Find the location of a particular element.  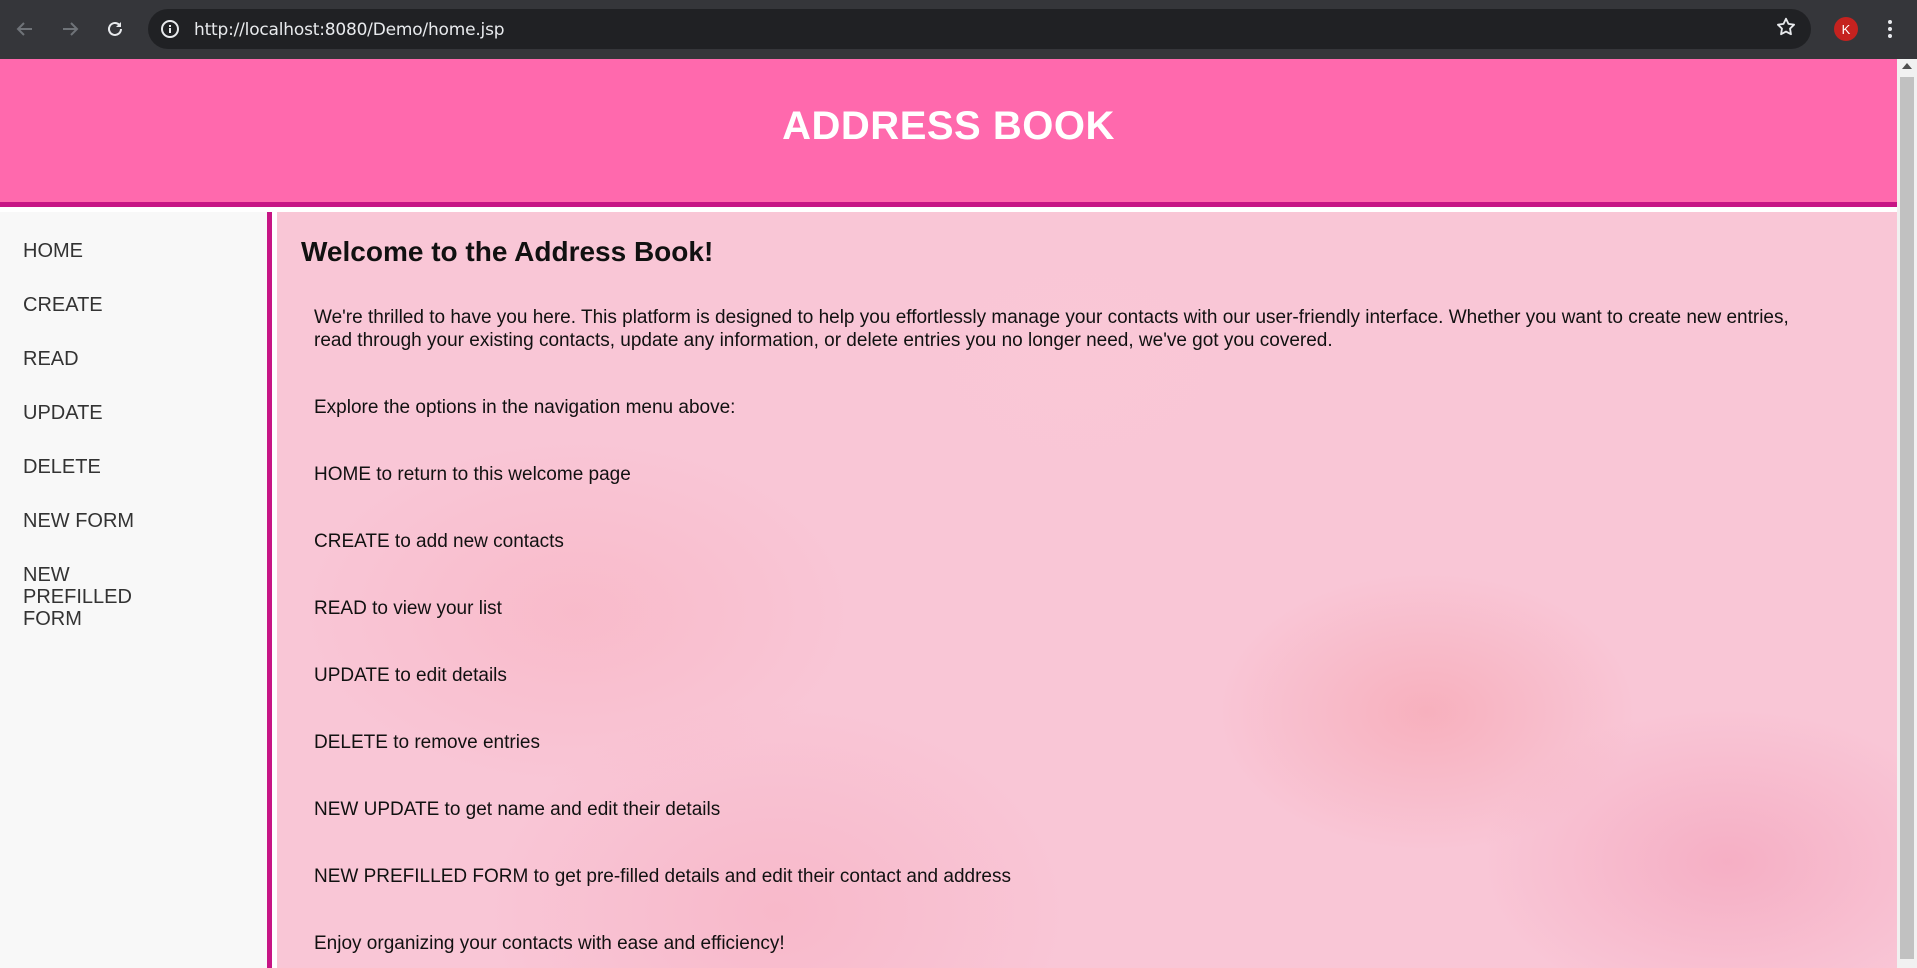

paragraph: UPDATE to edit details is located at coordinates (410, 675).